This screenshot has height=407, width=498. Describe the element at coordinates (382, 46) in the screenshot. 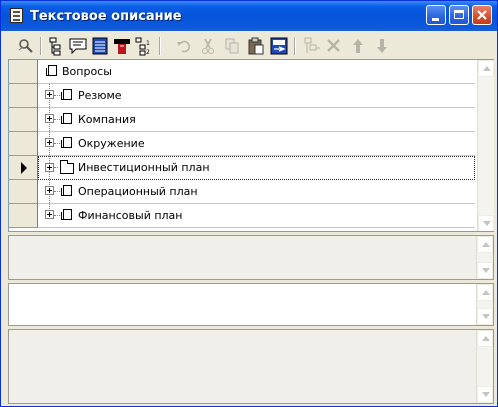

I see `move-down-icon` at that location.